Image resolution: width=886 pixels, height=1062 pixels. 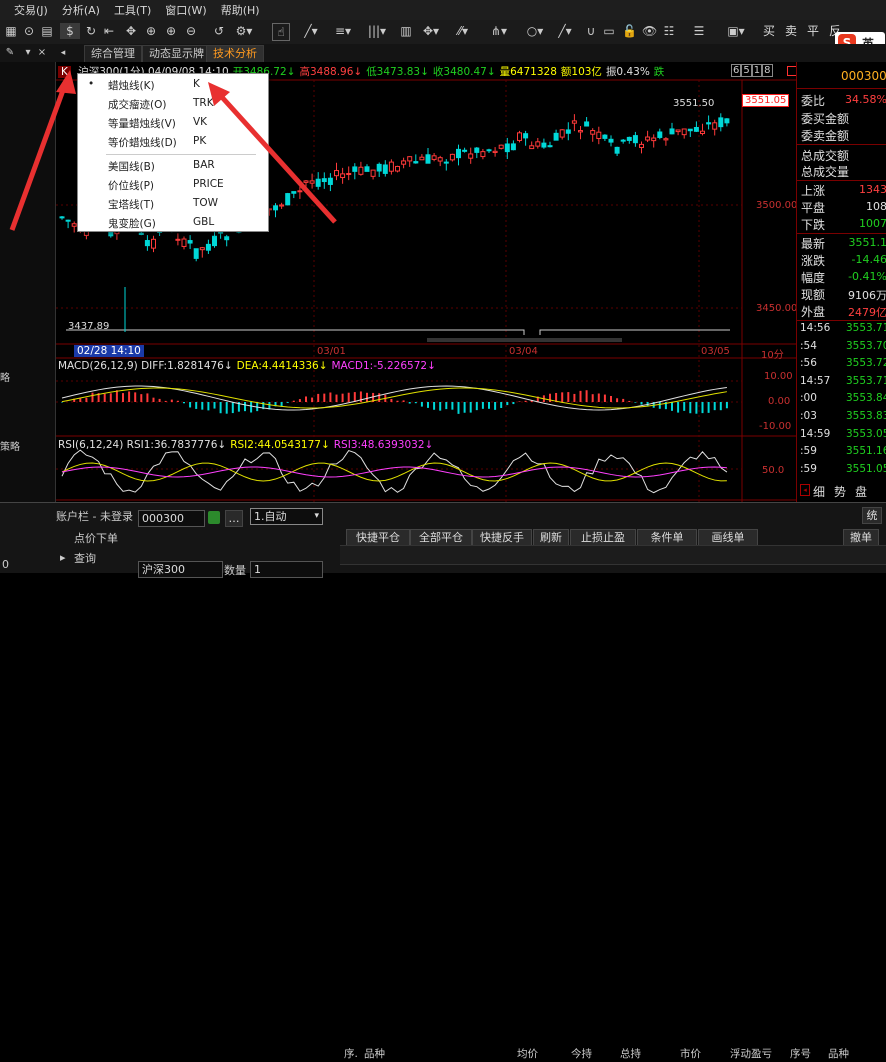 I want to click on menu-item-gbl: 鬼变脸(G) GBL, so click(x=173, y=223).